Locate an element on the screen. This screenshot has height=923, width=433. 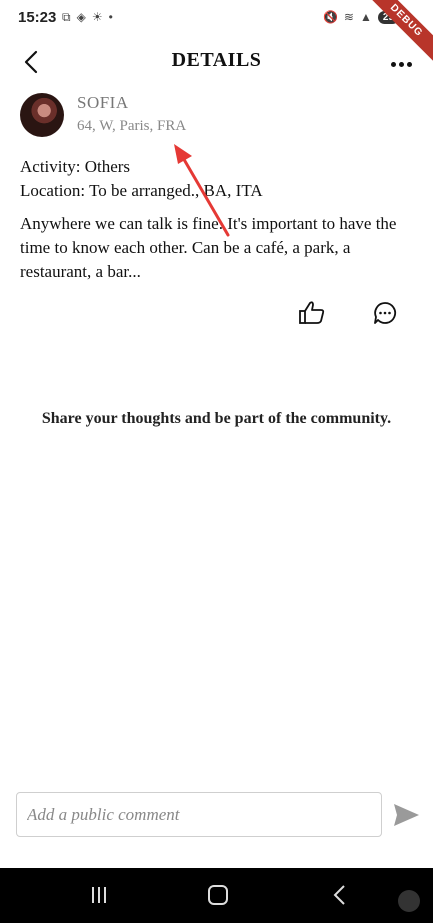
location-line: Location: To be arranged., BA, ITA is located at coordinates (141, 190).